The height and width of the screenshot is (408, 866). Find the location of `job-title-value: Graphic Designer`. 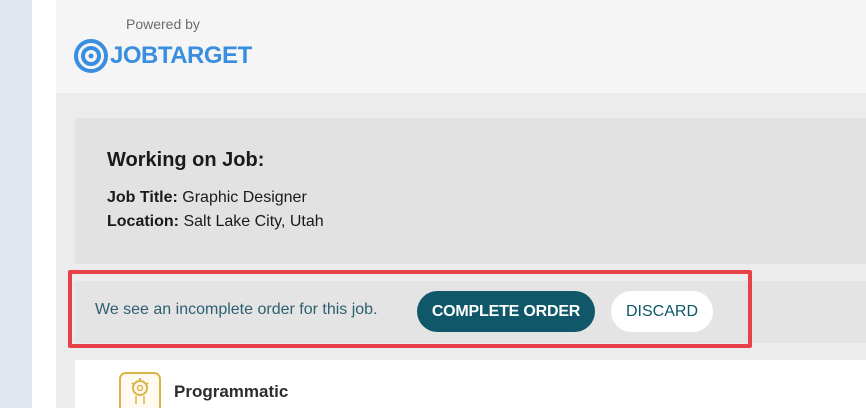

job-title-value: Graphic Designer is located at coordinates (244, 197).